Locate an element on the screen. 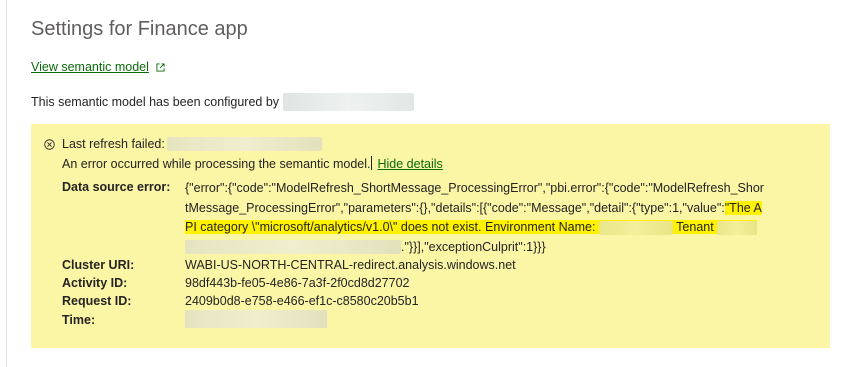 This screenshot has height=367, width=867. data-source-error-label: Data source error: is located at coordinates (116, 187).